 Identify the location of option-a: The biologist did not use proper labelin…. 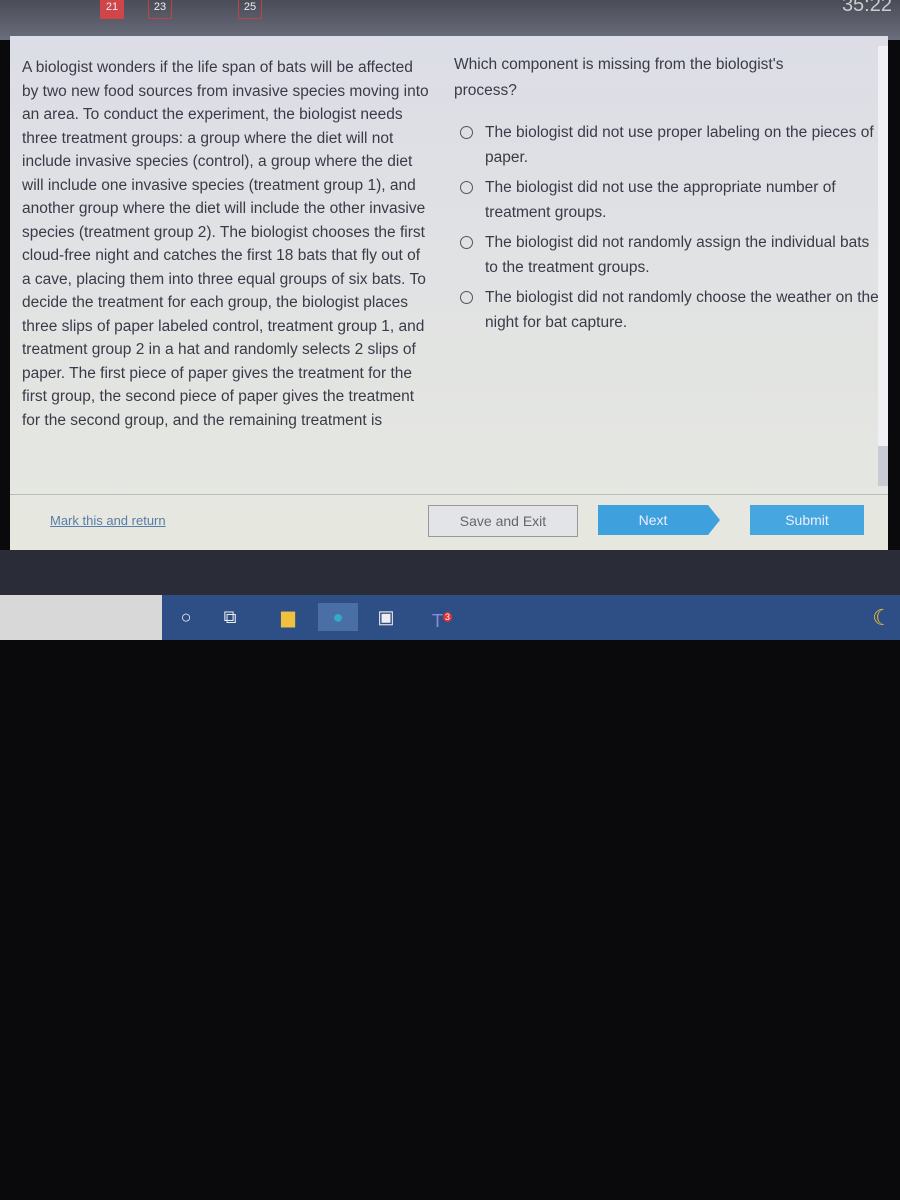
(670, 145).